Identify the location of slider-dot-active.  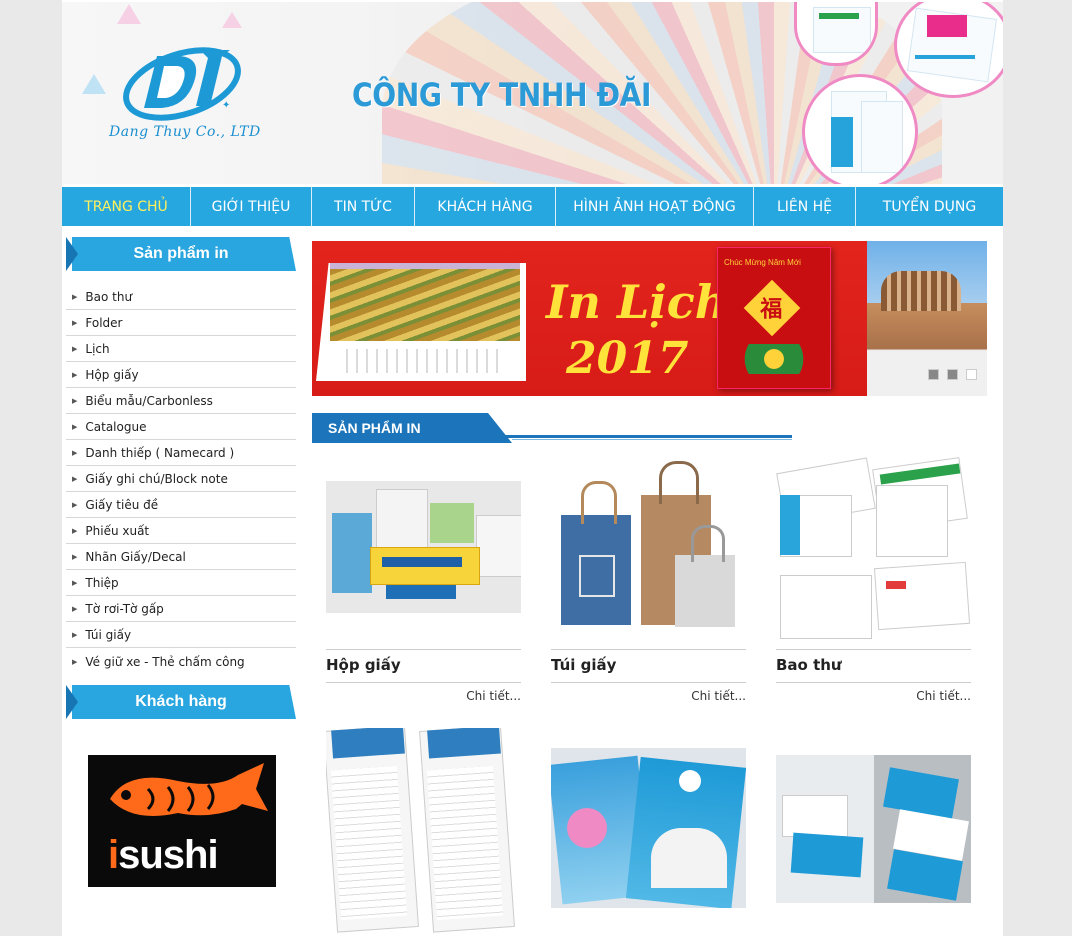
(971, 374).